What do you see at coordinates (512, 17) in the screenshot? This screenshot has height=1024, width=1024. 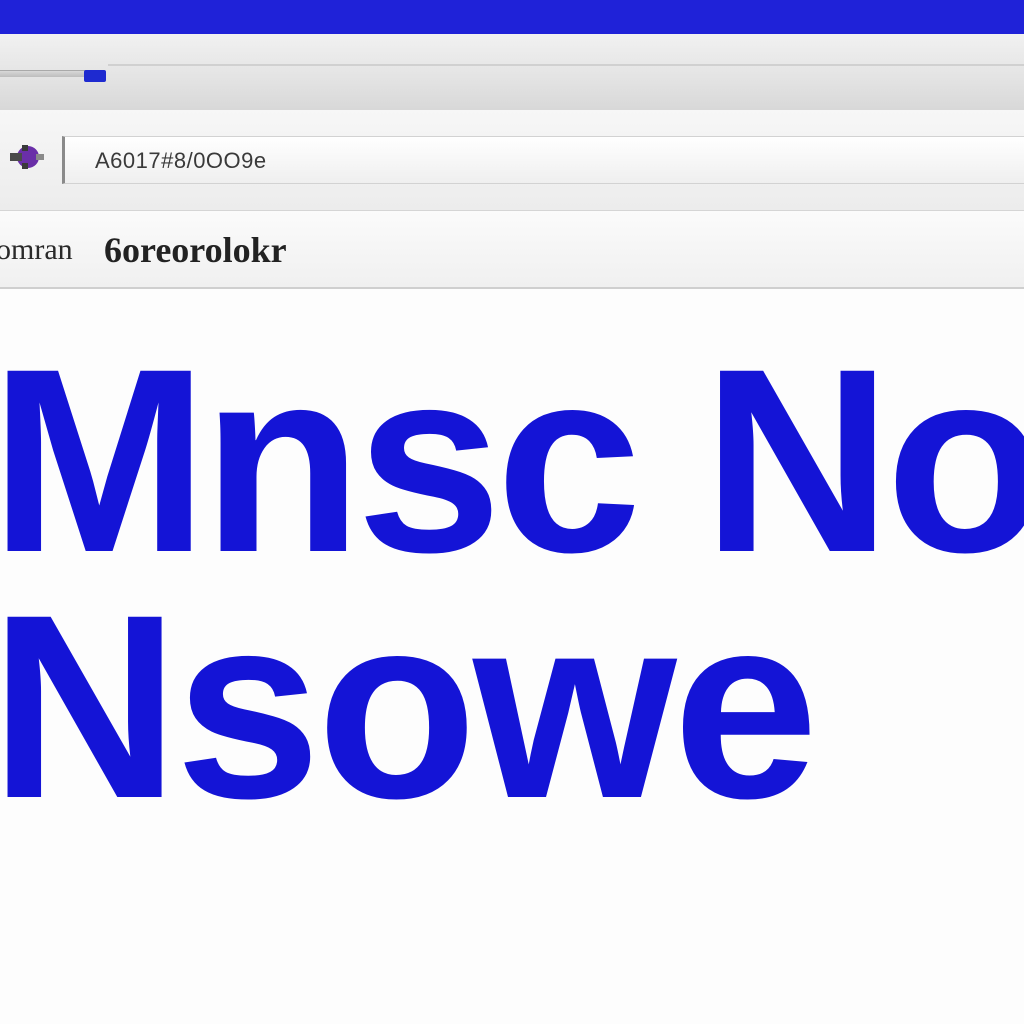 I see `title-bar` at bounding box center [512, 17].